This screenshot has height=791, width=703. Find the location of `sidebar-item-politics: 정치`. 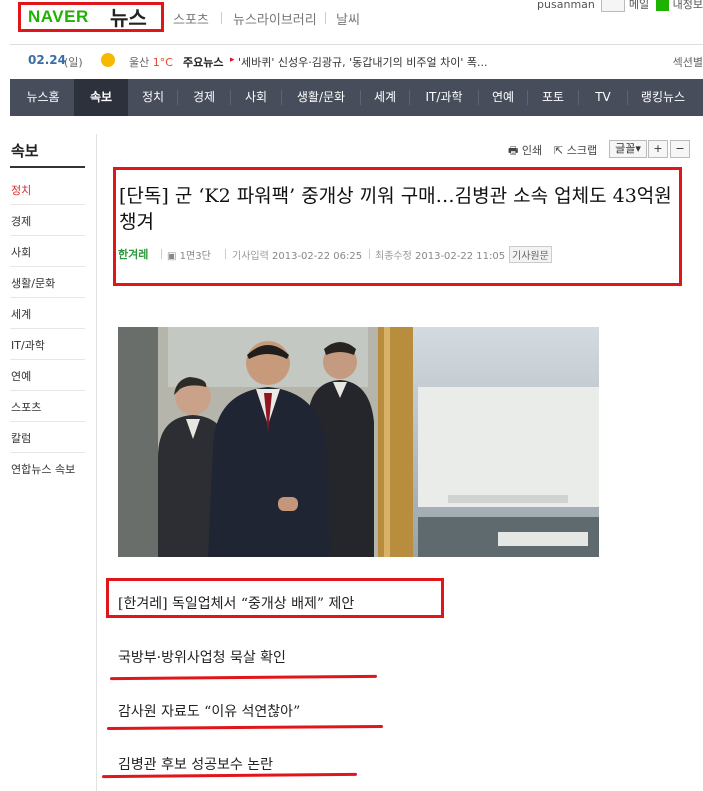

sidebar-item-politics: 정치 is located at coordinates (48, 190).